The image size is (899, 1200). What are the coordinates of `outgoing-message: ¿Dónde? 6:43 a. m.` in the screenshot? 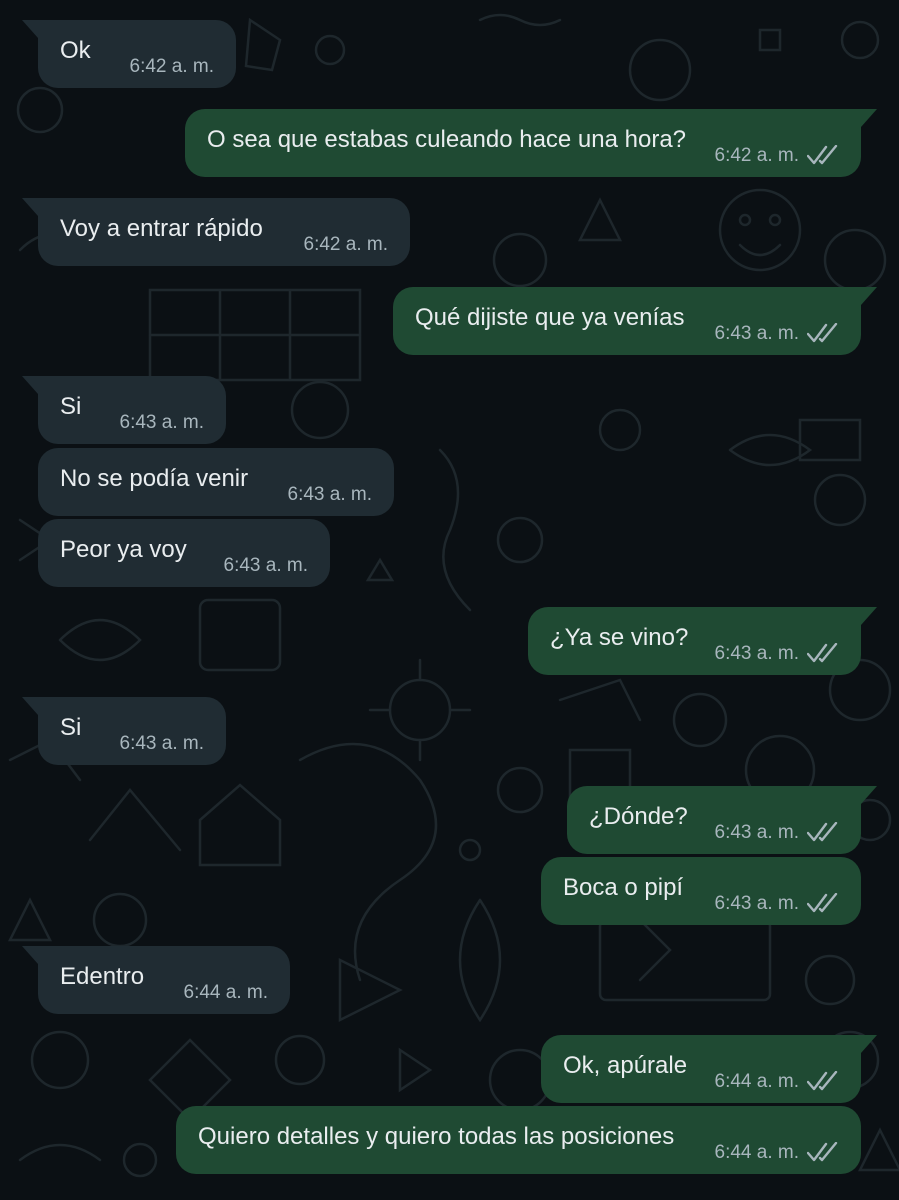 It's located at (722, 820).